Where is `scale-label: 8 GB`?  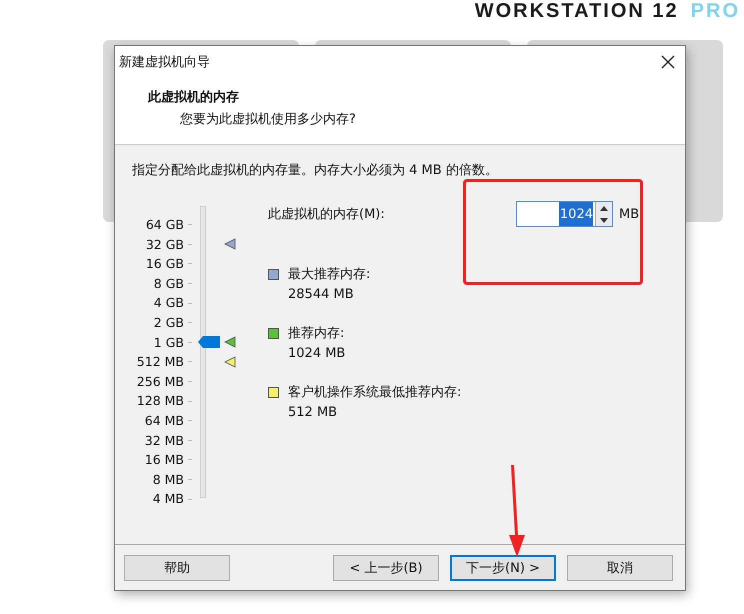
scale-label: 8 GB is located at coordinates (169, 283).